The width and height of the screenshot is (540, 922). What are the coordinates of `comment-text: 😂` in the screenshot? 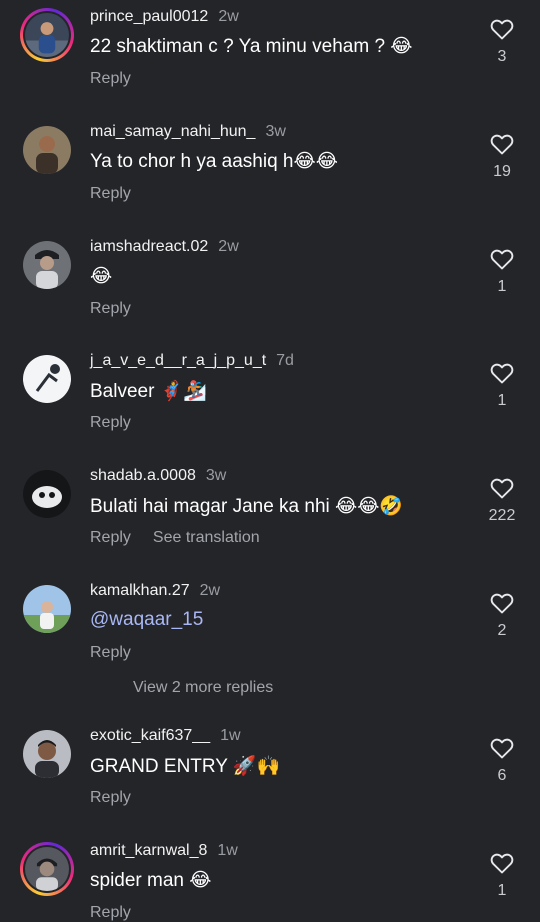 It's located at (101, 276).